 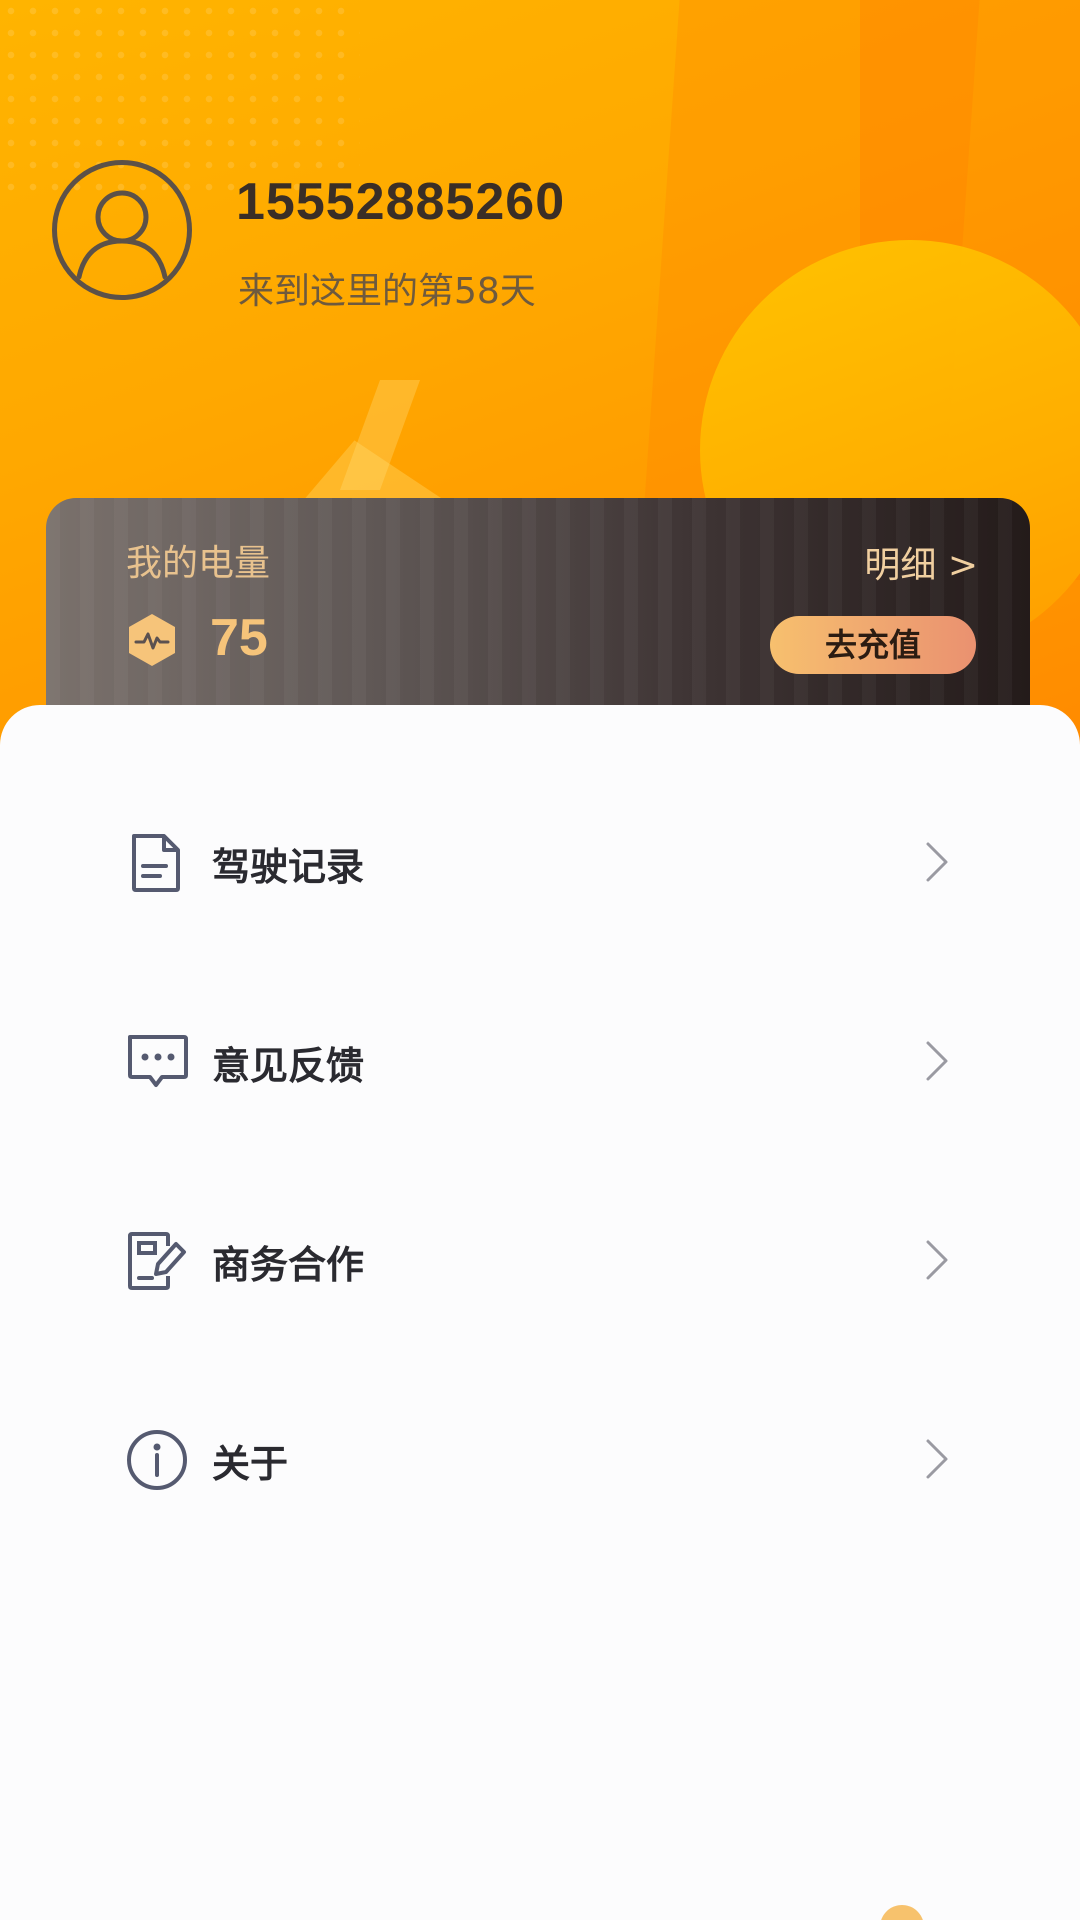 What do you see at coordinates (122, 235) in the screenshot?
I see `user-icon` at bounding box center [122, 235].